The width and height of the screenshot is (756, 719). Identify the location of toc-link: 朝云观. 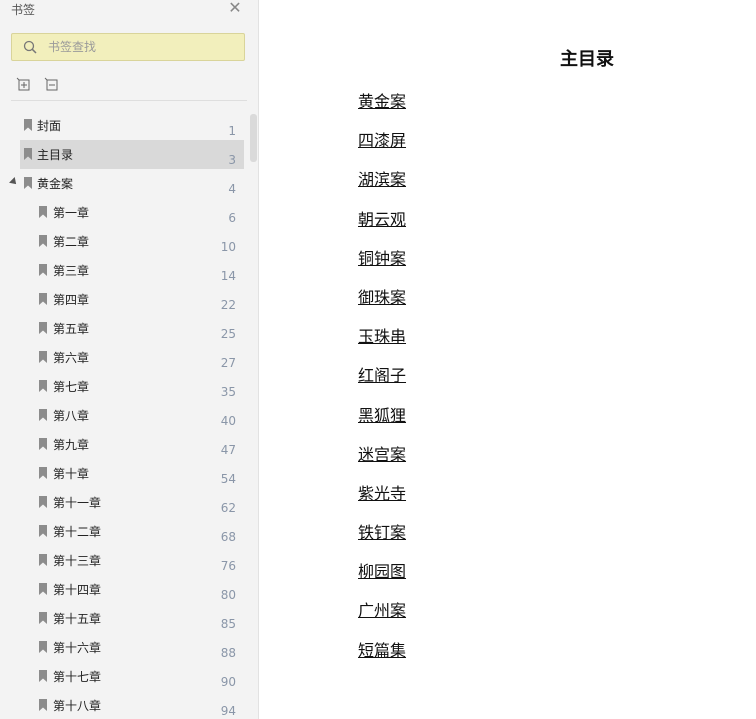
(382, 225).